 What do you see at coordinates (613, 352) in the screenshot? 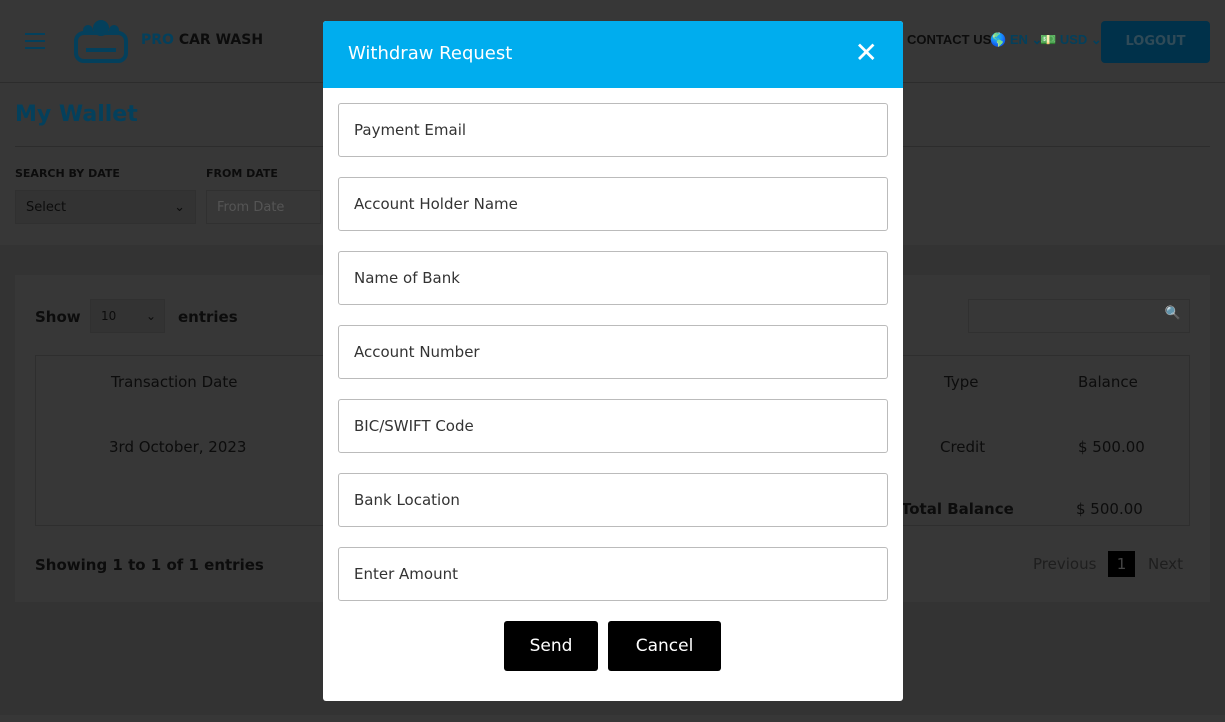
I see `account-number-field` at bounding box center [613, 352].